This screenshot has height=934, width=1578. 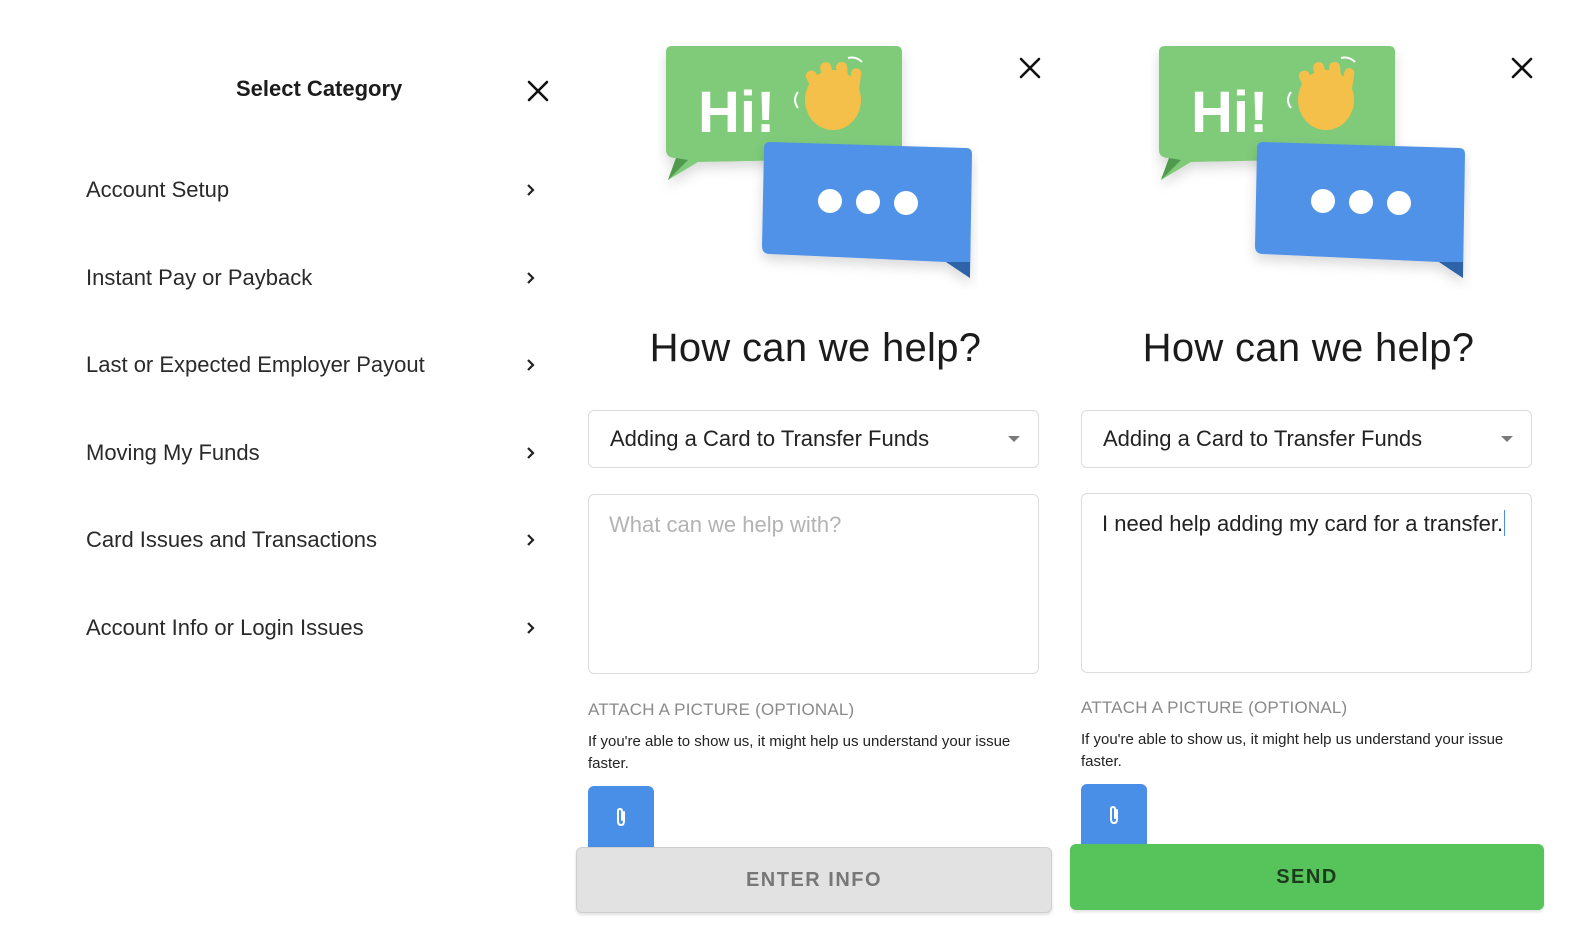 What do you see at coordinates (225, 627) in the screenshot?
I see `category-item-label: Account Info or Login Issues` at bounding box center [225, 627].